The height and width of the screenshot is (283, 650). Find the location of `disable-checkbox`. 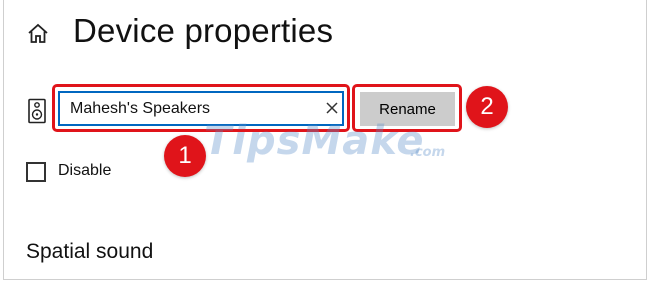

disable-checkbox is located at coordinates (36, 172).